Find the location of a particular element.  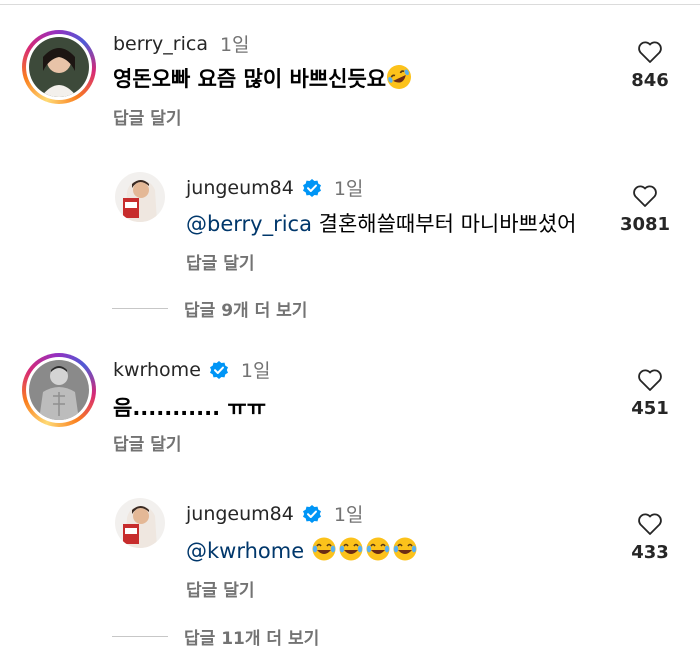

rolling-laughing-emoji-icon is located at coordinates (399, 79).